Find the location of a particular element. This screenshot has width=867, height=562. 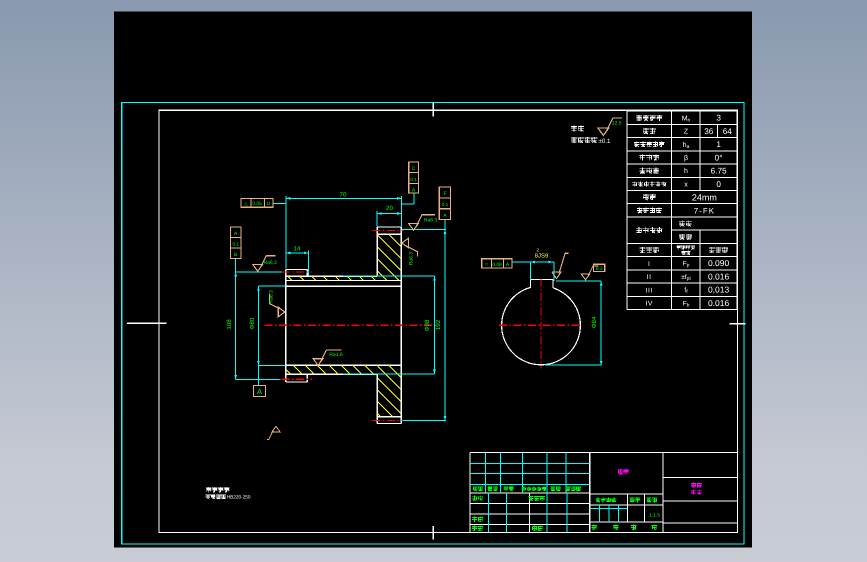

svg-text: Z is located at coordinates (686, 132).